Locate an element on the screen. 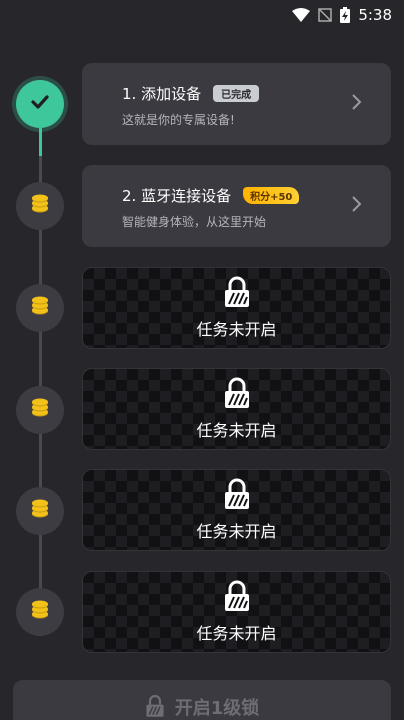 This screenshot has height=720, width=404. completed-badge: 已完成 is located at coordinates (236, 93).